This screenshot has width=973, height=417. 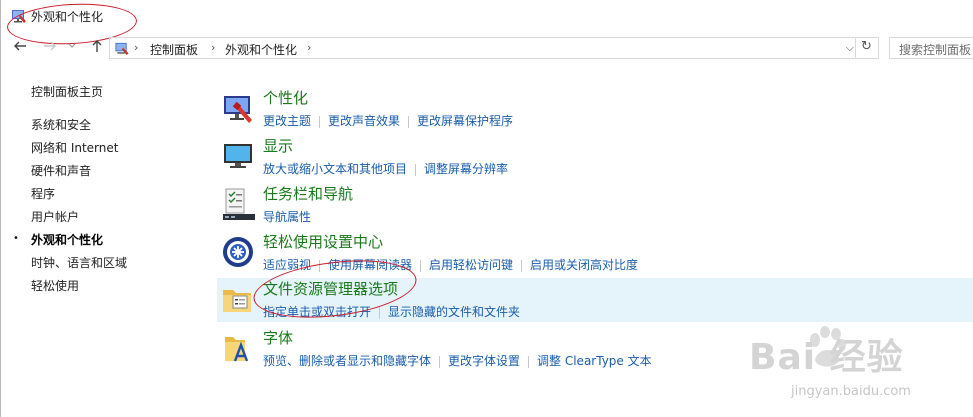 What do you see at coordinates (595, 207) in the screenshot?
I see `category-taskbar: 任务栏和导航 导航属性` at bounding box center [595, 207].